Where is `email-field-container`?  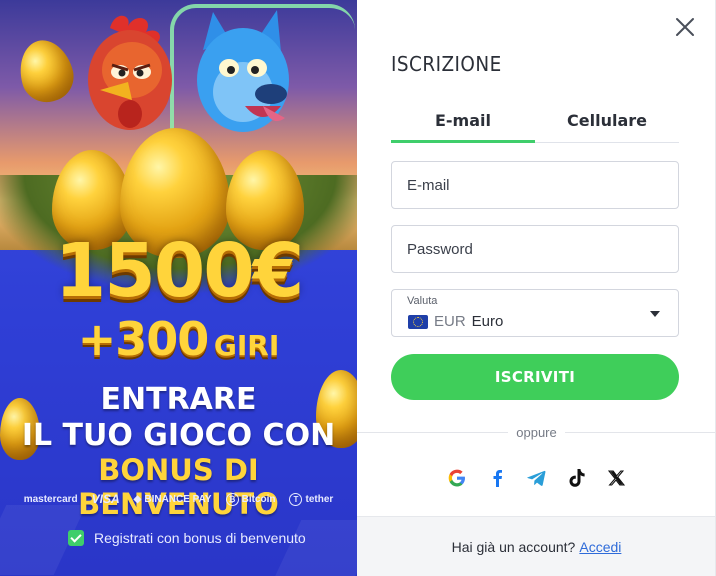 email-field-container is located at coordinates (535, 185).